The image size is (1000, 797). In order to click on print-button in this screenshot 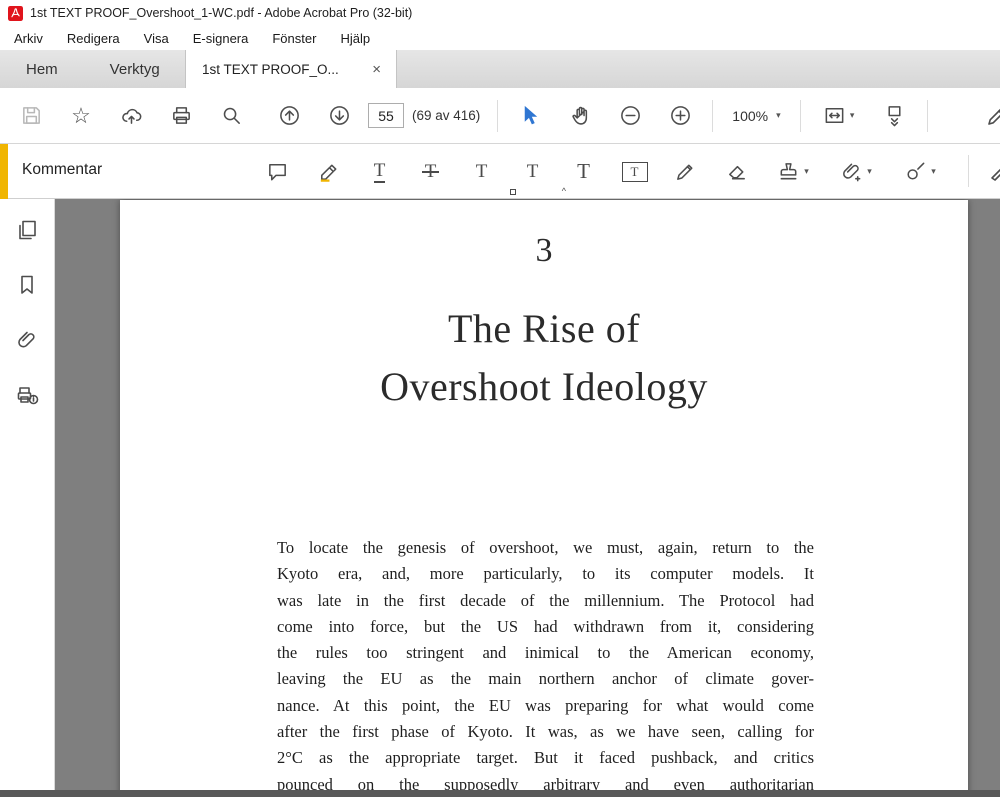, I will do `click(181, 116)`.